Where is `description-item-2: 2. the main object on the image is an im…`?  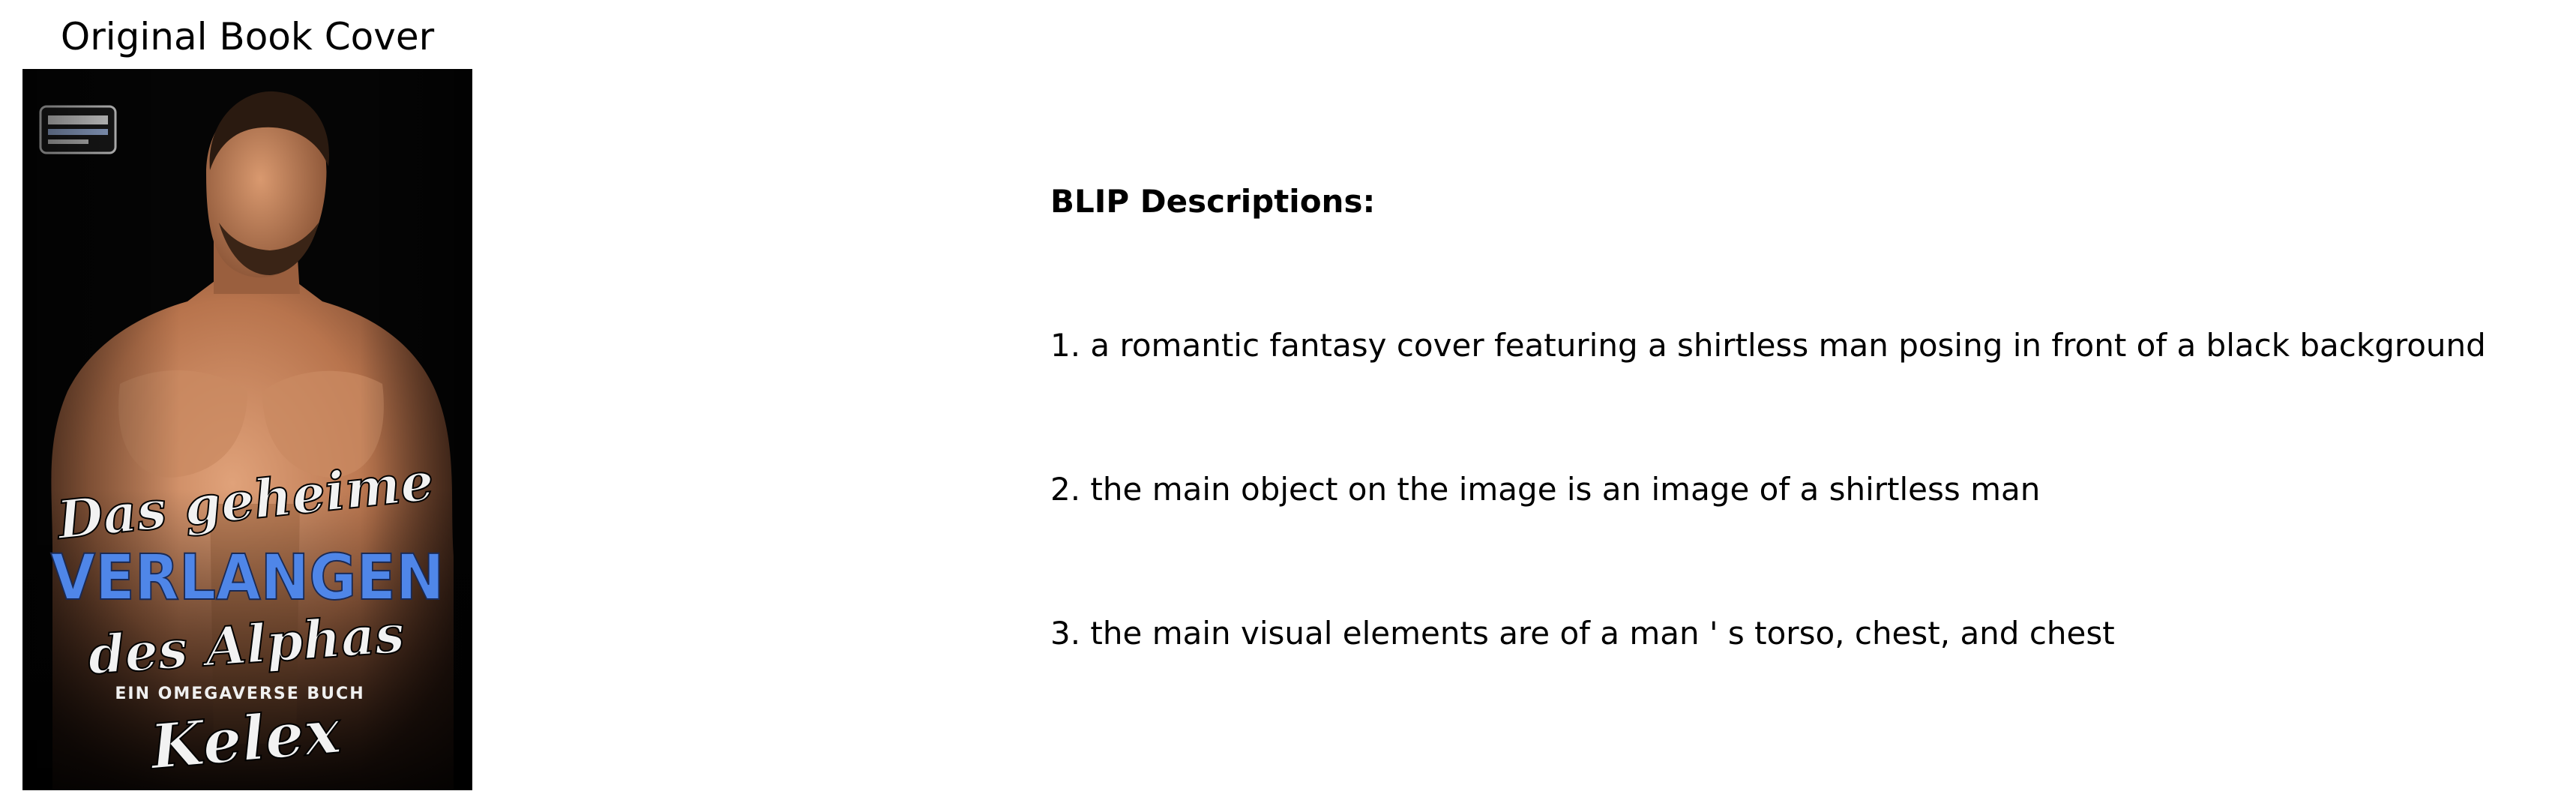 description-item-2: 2. the main object on the image is an im… is located at coordinates (1545, 489).